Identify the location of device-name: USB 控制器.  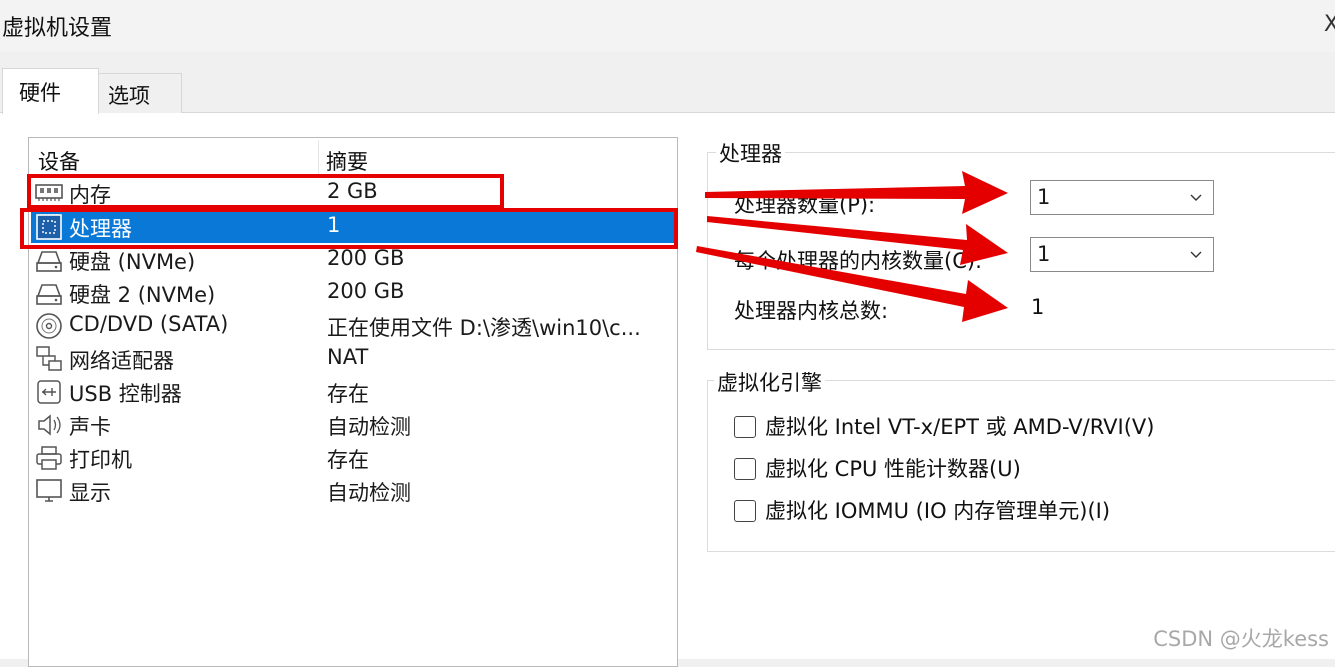
(125, 394).